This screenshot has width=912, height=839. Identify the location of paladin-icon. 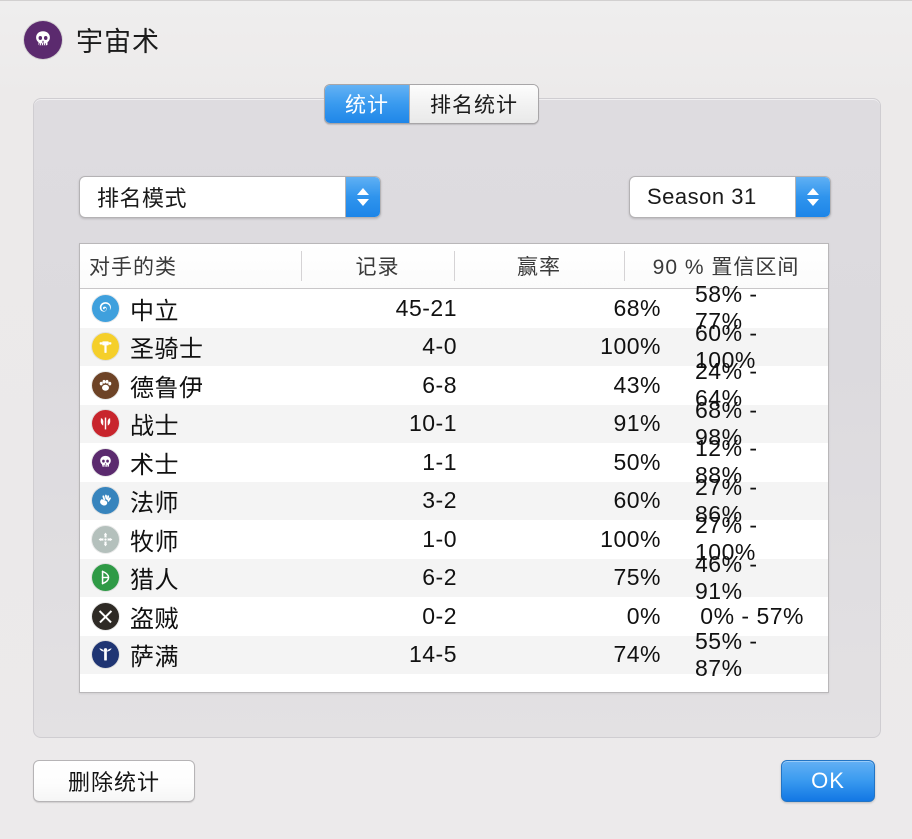
(105, 347).